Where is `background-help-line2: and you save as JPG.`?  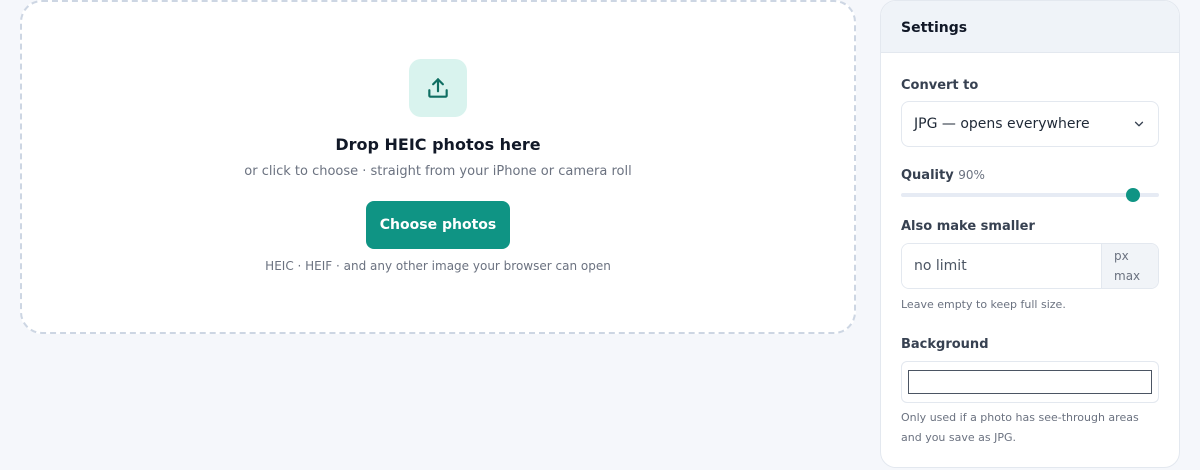
background-help-line2: and you save as JPG. is located at coordinates (959, 437).